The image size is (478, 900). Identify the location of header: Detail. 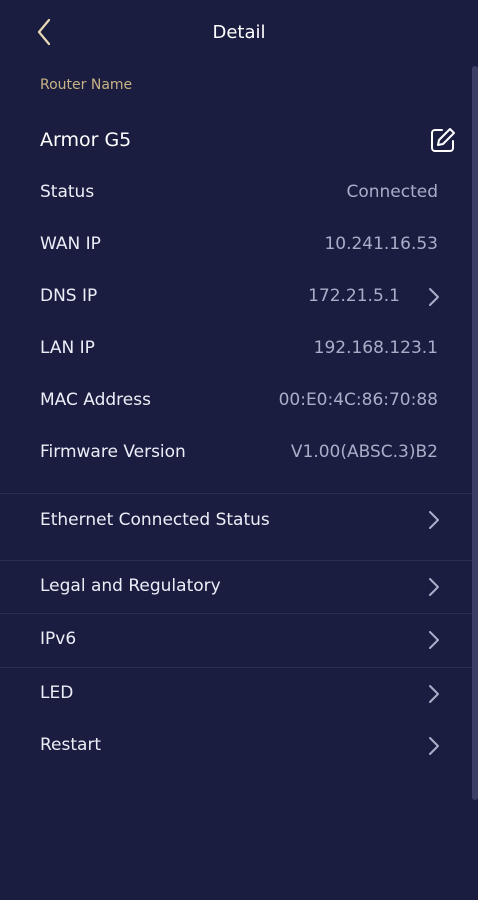
(239, 33).